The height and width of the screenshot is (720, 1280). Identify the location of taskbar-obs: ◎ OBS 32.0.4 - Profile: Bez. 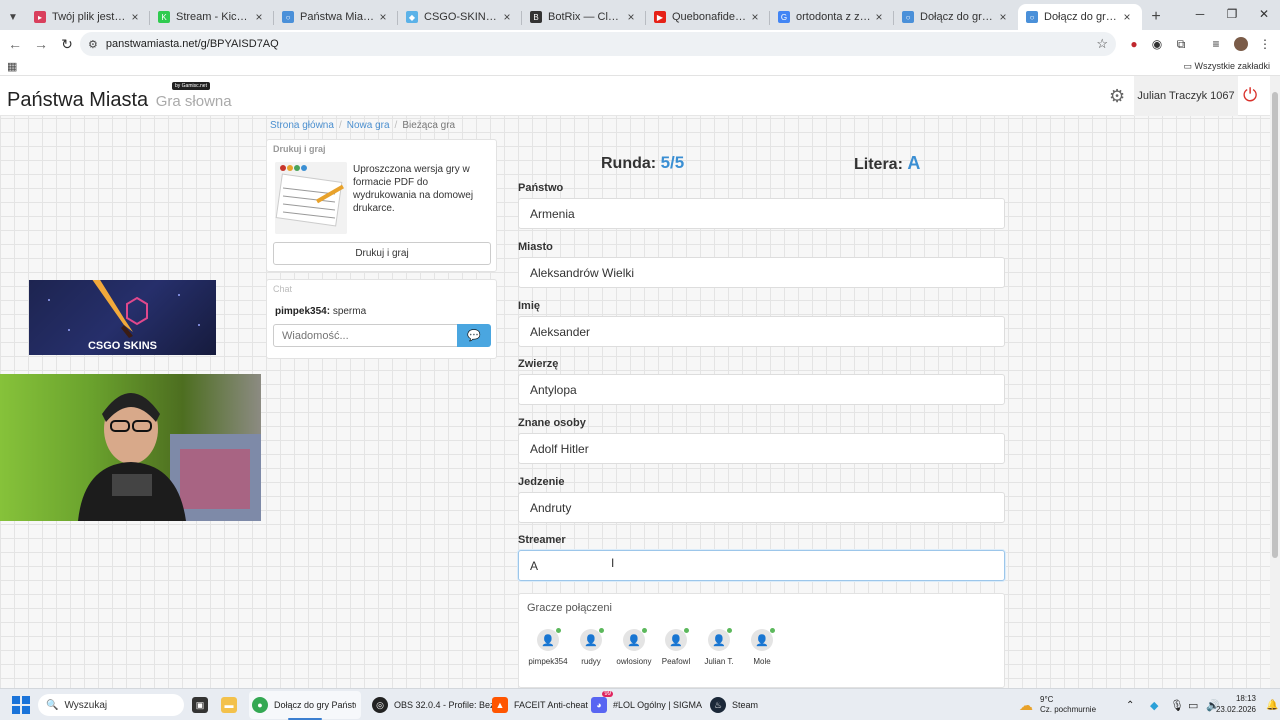
(433, 704).